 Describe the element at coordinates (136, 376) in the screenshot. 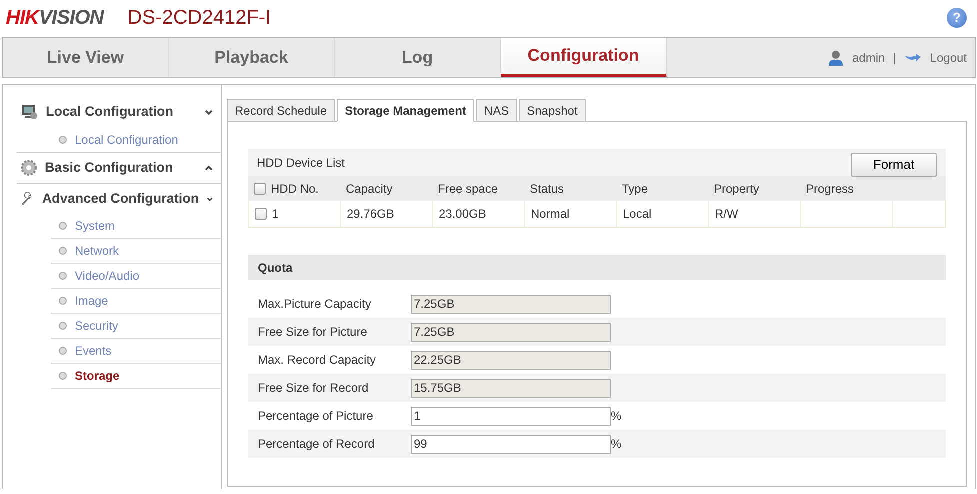

I see `sidebar-item: Storage` at that location.